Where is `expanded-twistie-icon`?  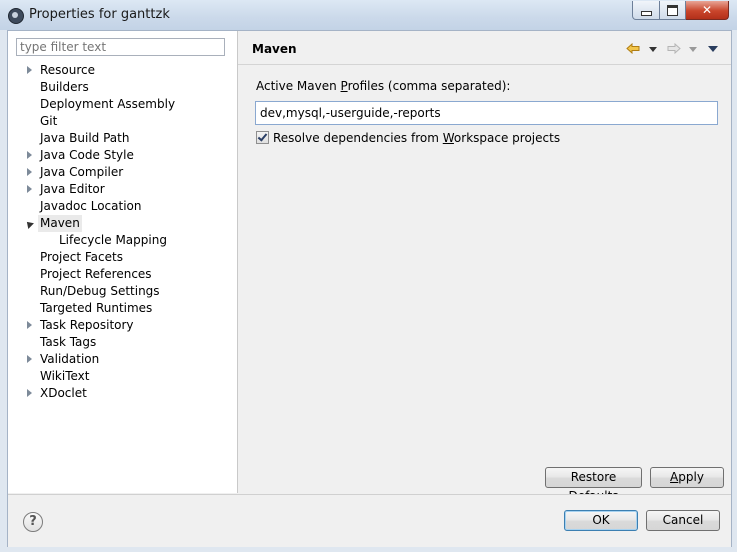
expanded-twistie-icon is located at coordinates (29, 224).